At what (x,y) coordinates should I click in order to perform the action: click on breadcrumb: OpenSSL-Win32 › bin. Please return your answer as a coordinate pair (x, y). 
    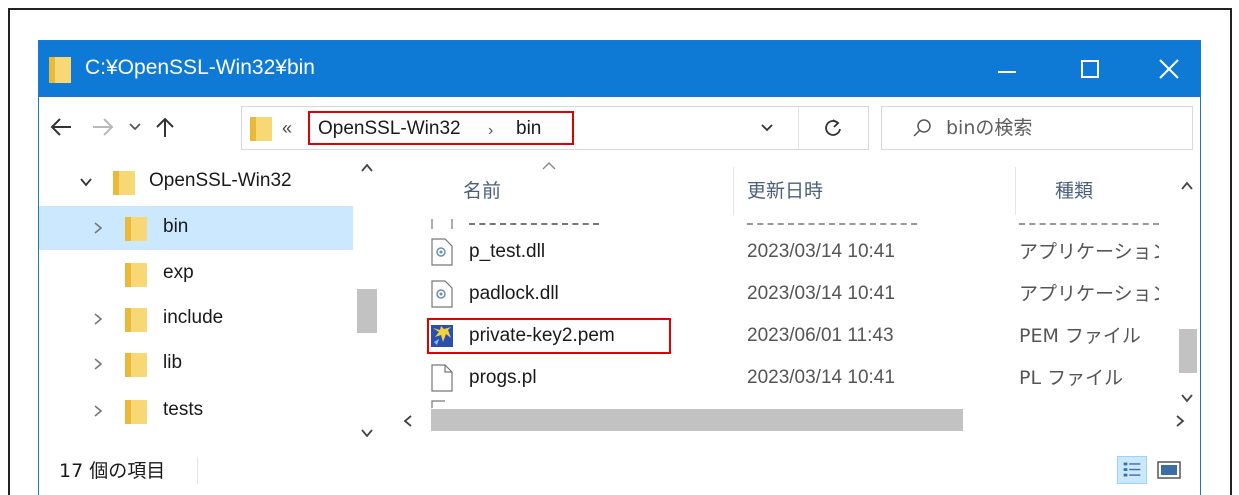
    Looking at the image, I should click on (441, 128).